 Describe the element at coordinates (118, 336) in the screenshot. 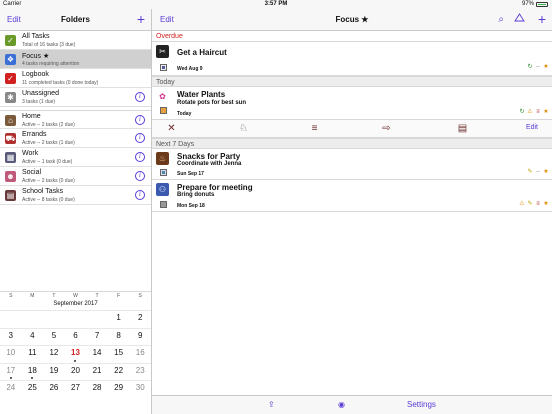

I see `calendar-day: 8` at that location.